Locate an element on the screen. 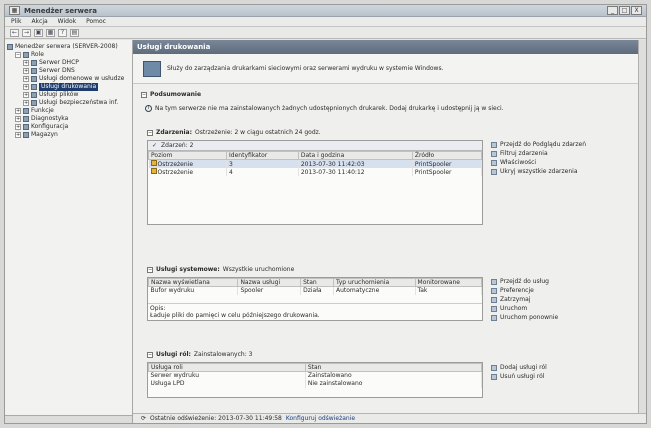  table-cell: Nie zainstalowano is located at coordinates (394, 383).